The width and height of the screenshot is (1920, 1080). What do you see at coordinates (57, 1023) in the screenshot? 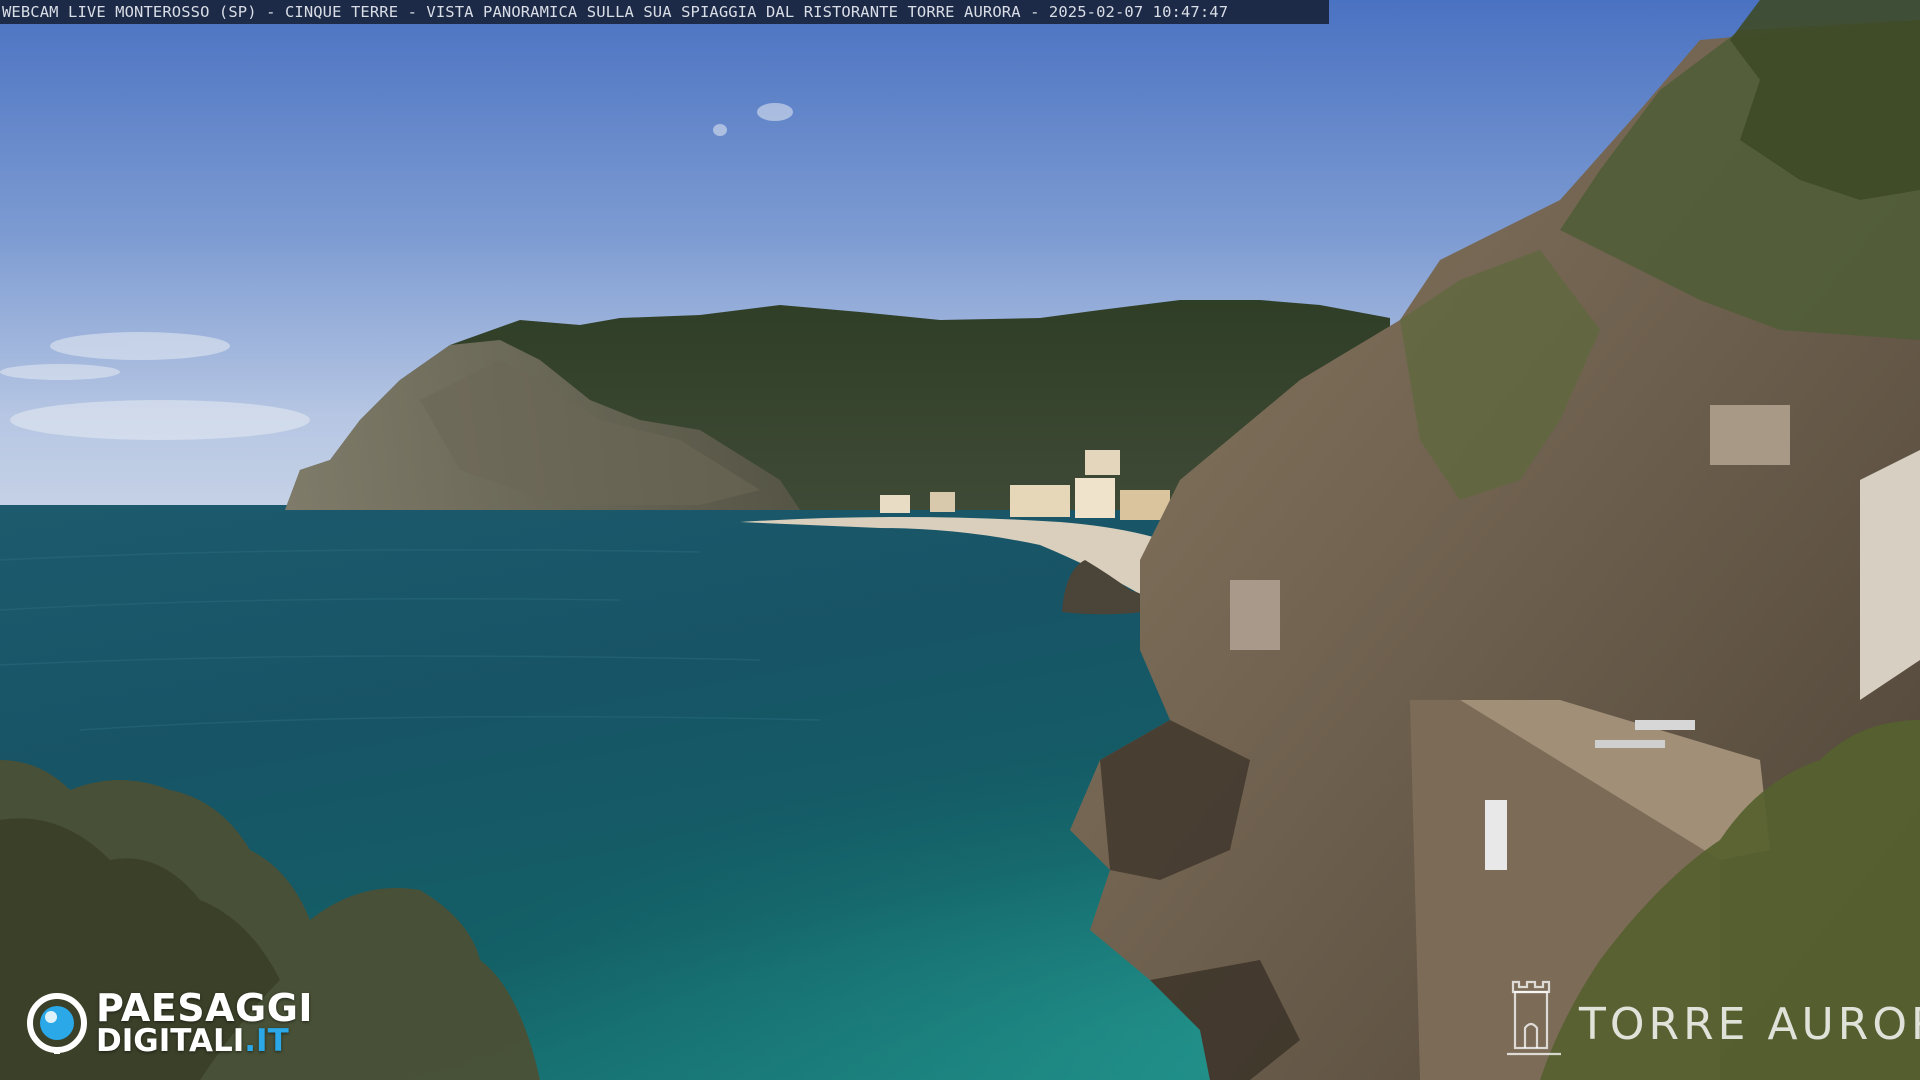
I see `camera-lens-icon` at bounding box center [57, 1023].